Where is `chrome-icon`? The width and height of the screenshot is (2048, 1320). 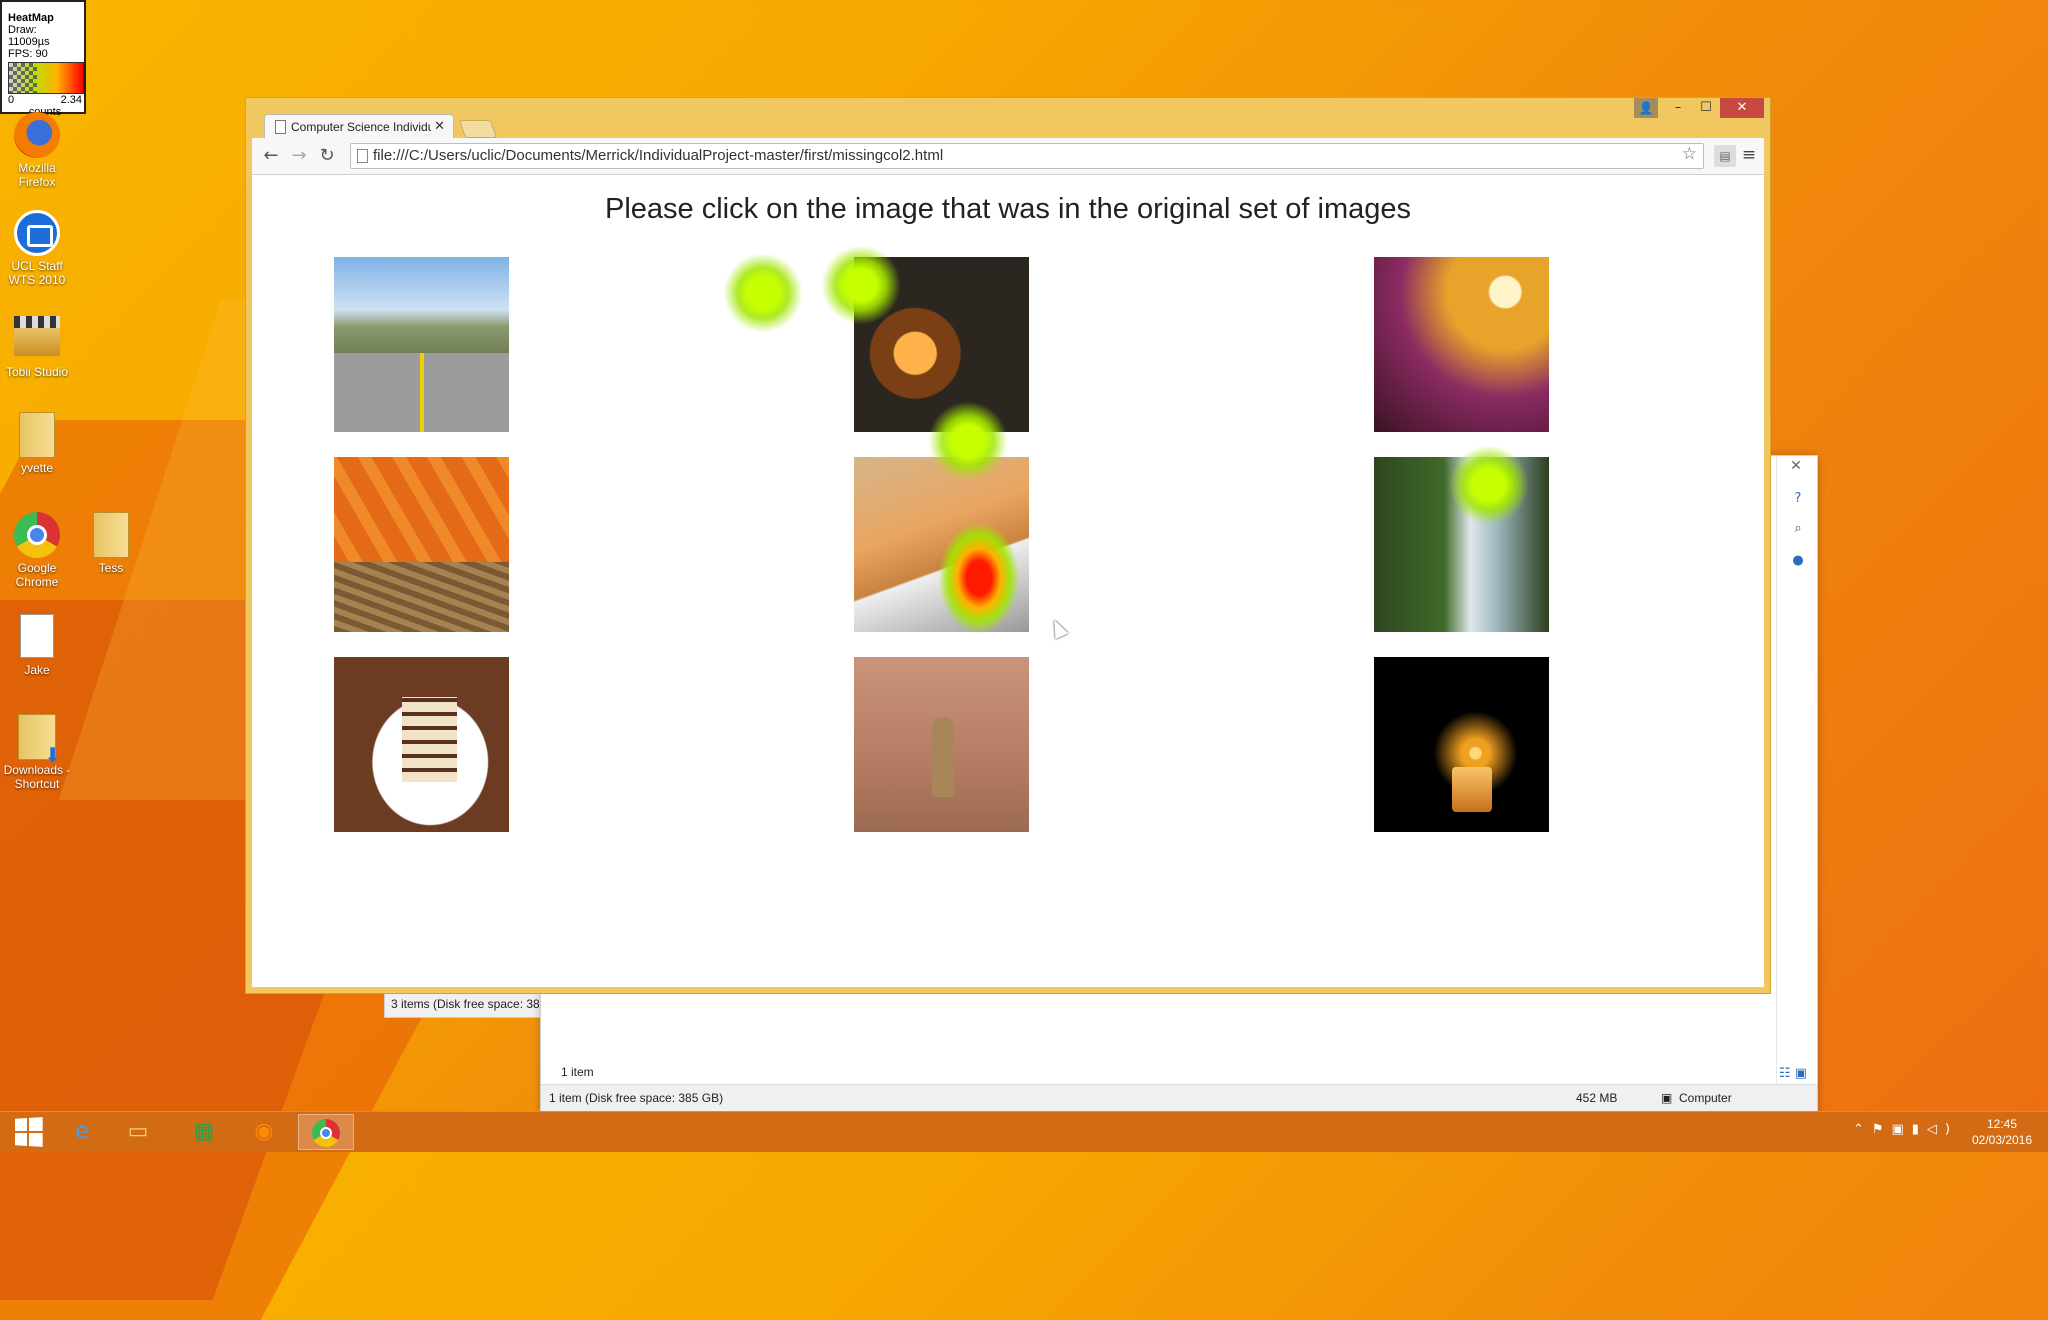
chrome-icon is located at coordinates (37, 535).